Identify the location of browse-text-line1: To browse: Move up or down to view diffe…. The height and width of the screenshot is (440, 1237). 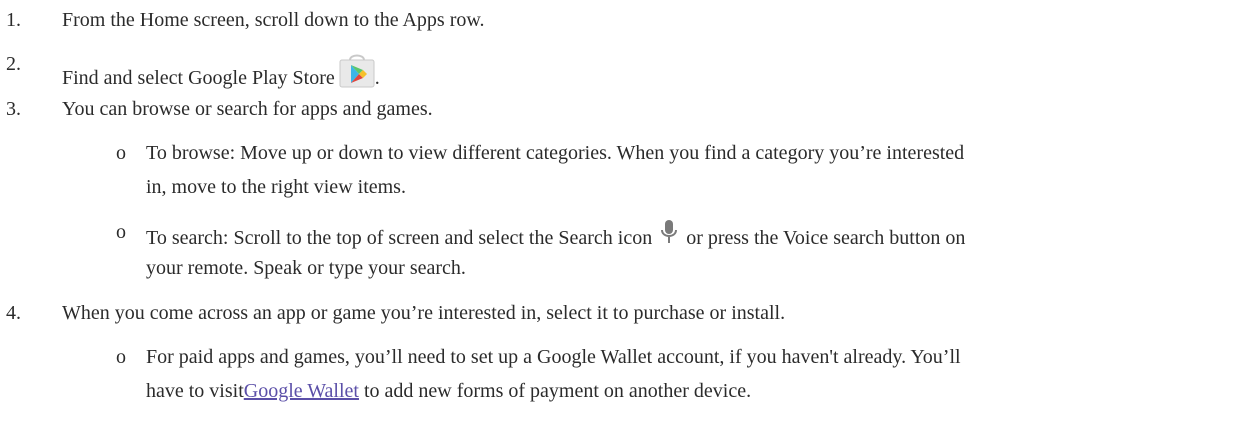
(555, 153).